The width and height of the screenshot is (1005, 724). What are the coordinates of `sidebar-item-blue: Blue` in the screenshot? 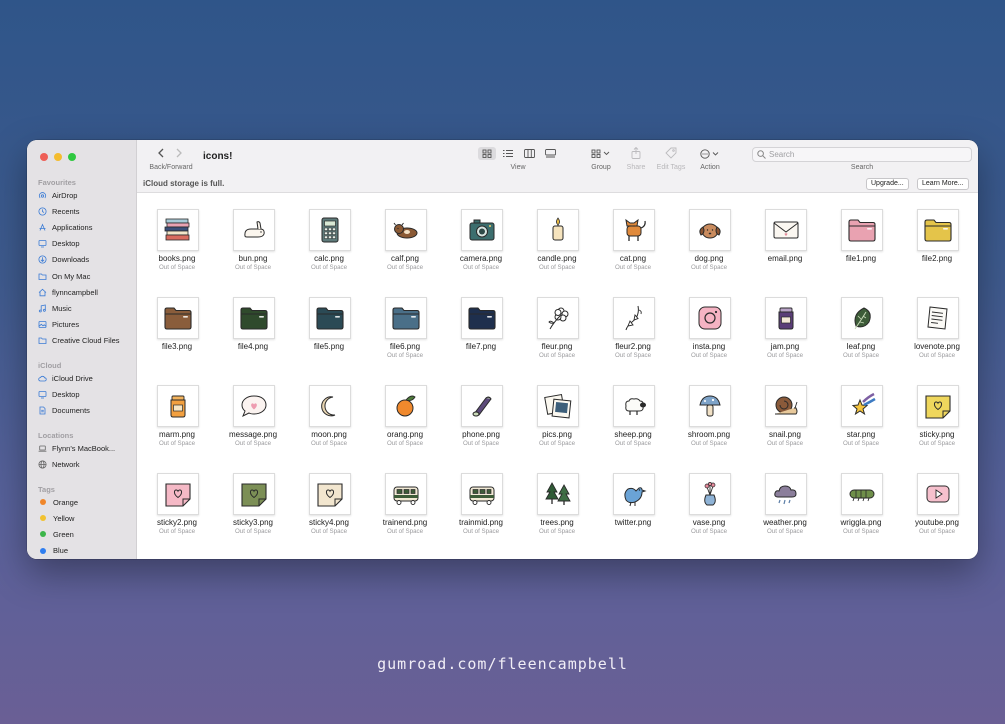 It's located at (53, 551).